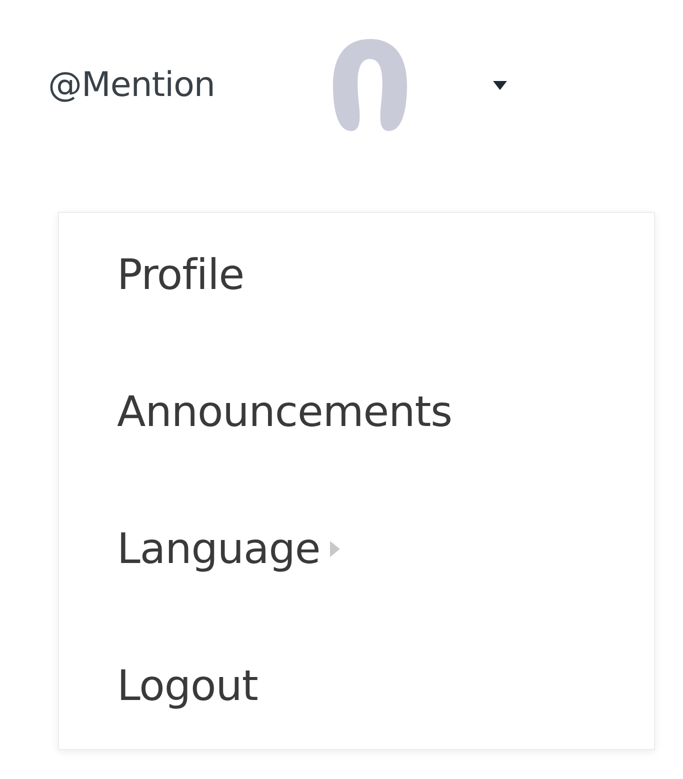 The height and width of the screenshot is (779, 683). What do you see at coordinates (499, 85) in the screenshot?
I see `caret-icon` at bounding box center [499, 85].